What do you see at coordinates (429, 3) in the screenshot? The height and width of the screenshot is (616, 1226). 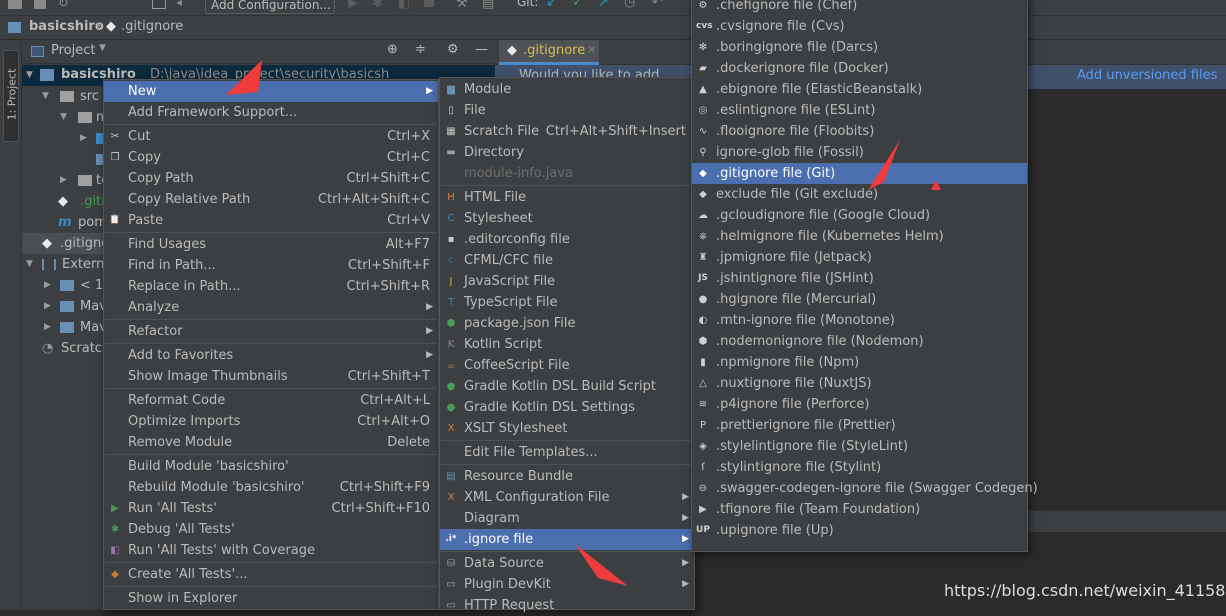 I see `stop-icon` at bounding box center [429, 3].